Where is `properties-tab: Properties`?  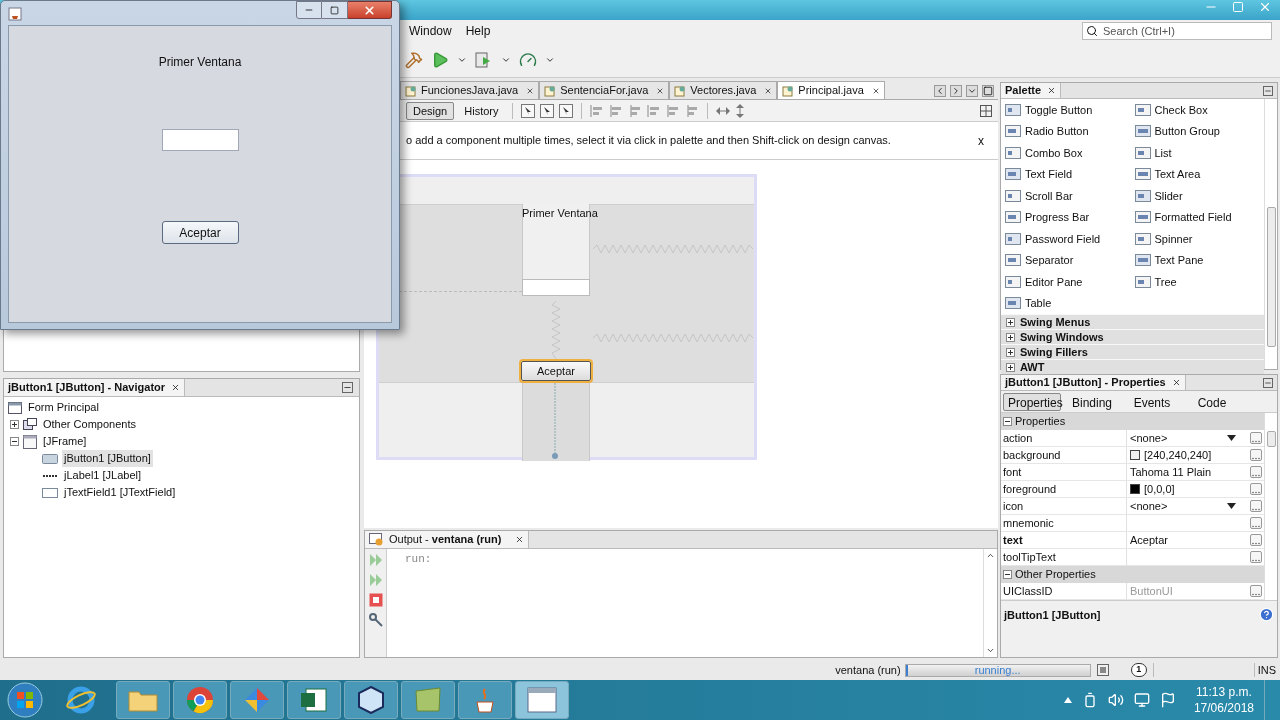
properties-tab: Properties is located at coordinates (1032, 401).